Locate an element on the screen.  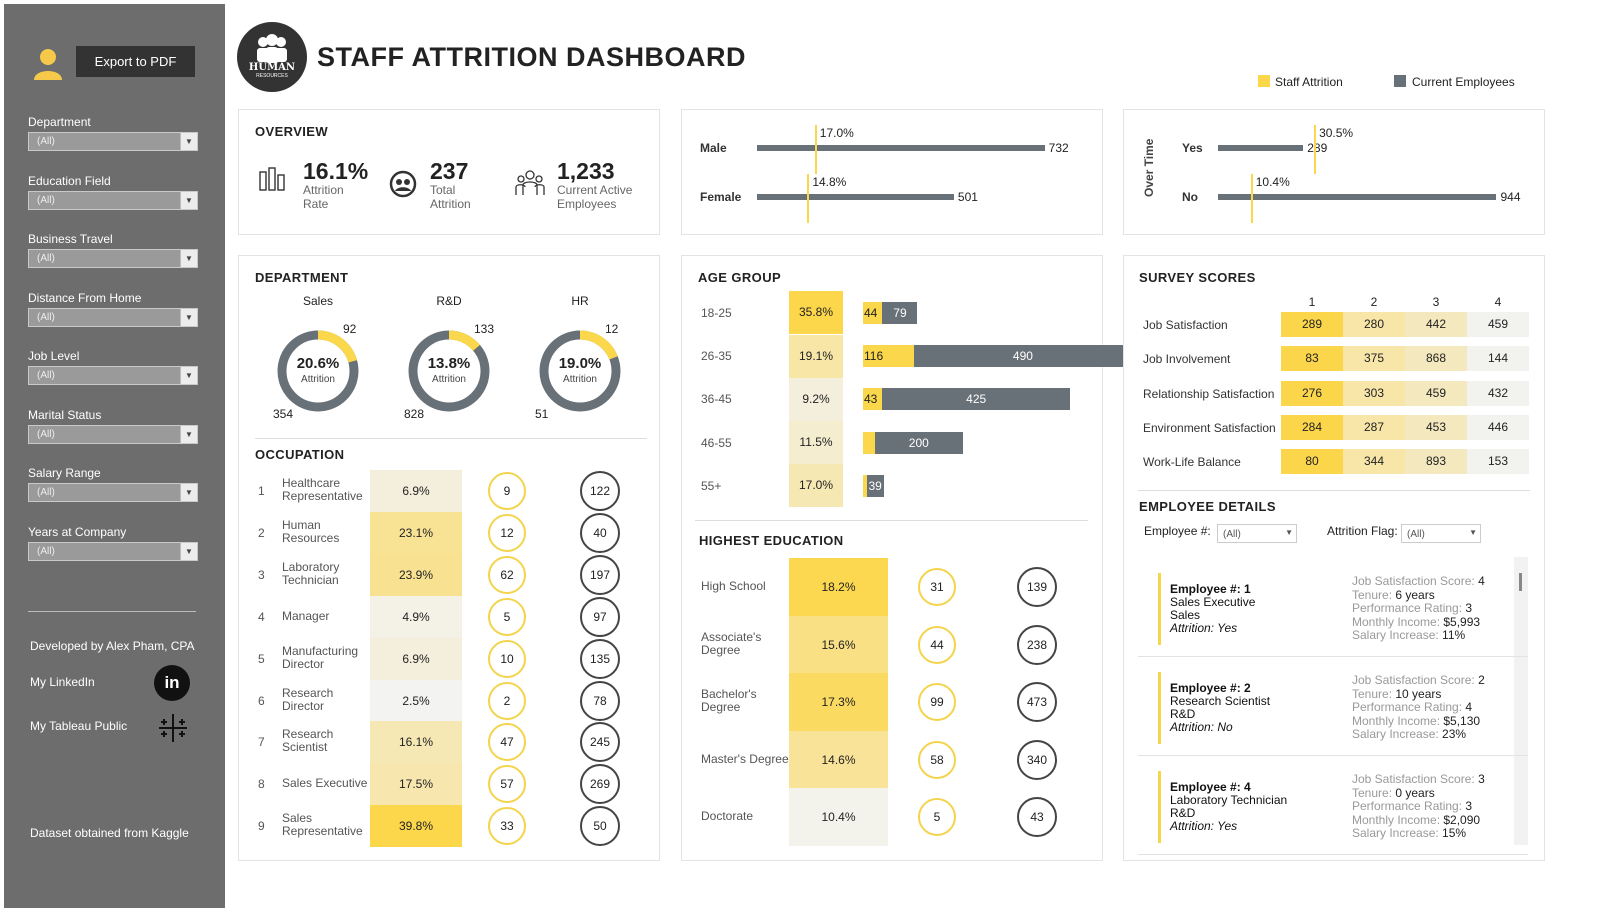
export-pdf-button: Export to PDF is located at coordinates (135, 61).